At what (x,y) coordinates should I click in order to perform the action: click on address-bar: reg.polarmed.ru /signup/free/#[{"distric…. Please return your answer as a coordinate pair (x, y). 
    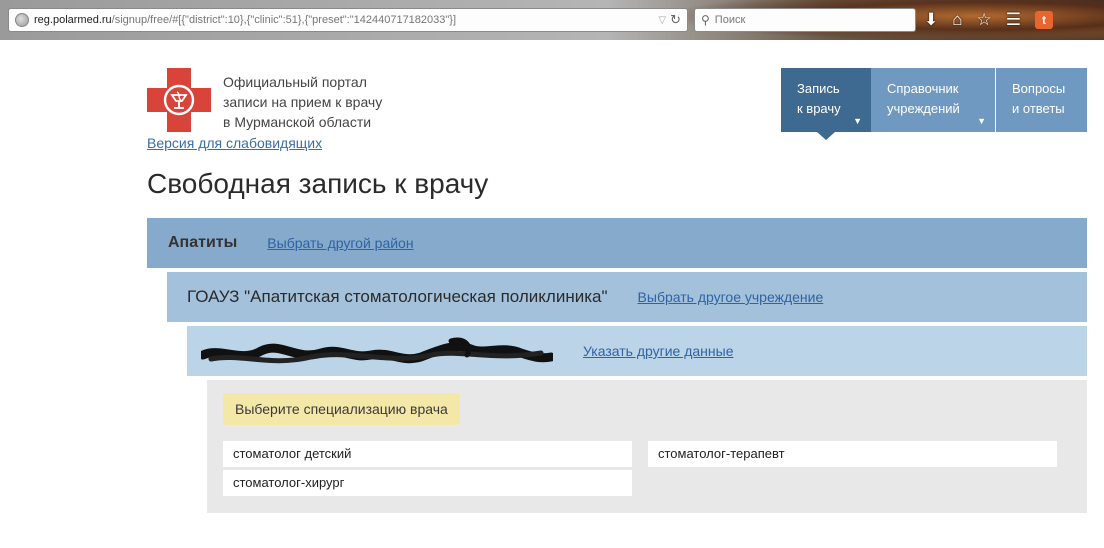
    Looking at the image, I should click on (348, 20).